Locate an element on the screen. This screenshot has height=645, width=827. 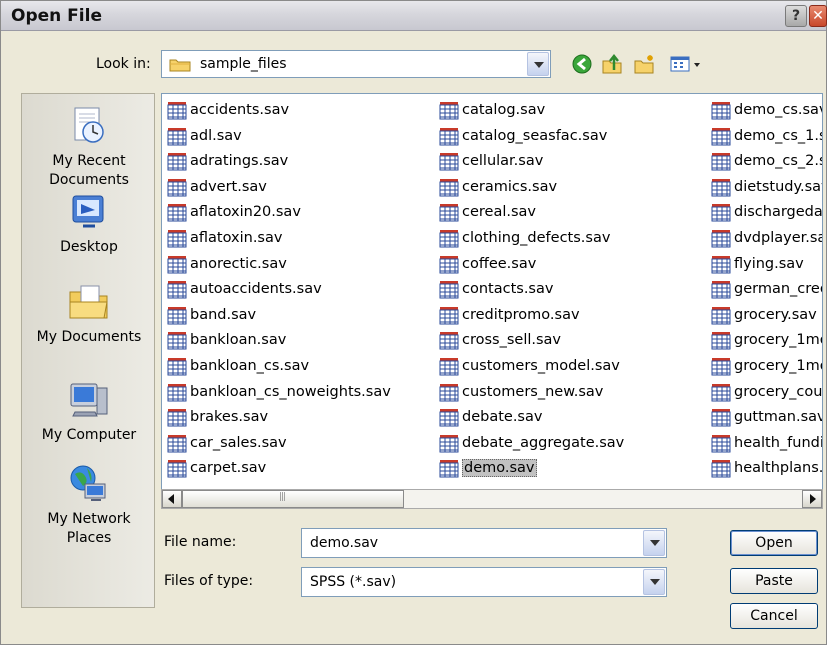
file-item: adratings.sav is located at coordinates (277, 162).